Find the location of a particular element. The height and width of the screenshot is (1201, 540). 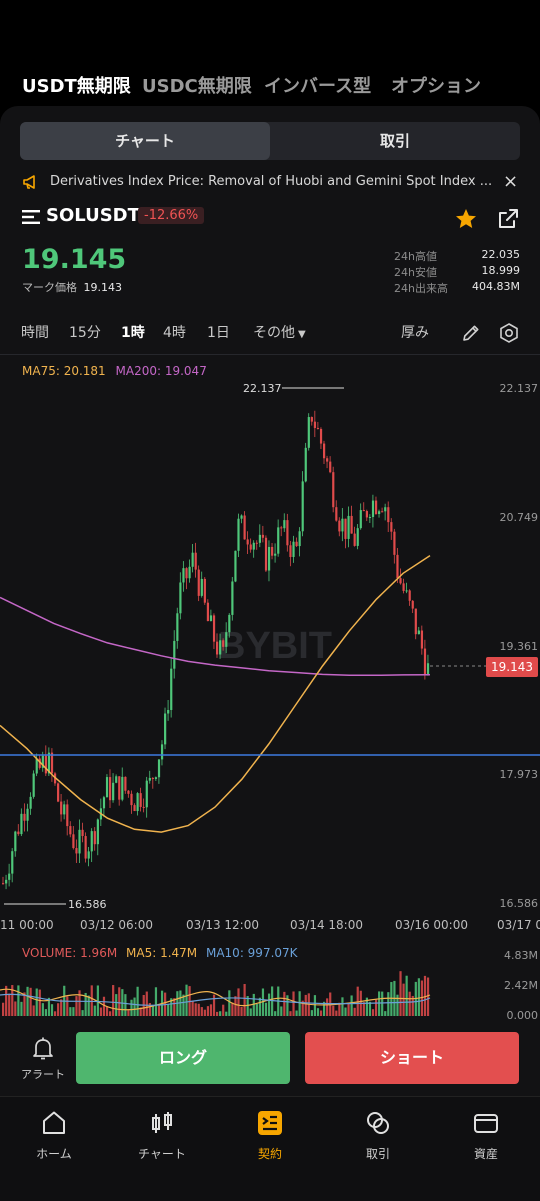

tab-usdt-perpetual: USDT無期限 is located at coordinates (76, 85).